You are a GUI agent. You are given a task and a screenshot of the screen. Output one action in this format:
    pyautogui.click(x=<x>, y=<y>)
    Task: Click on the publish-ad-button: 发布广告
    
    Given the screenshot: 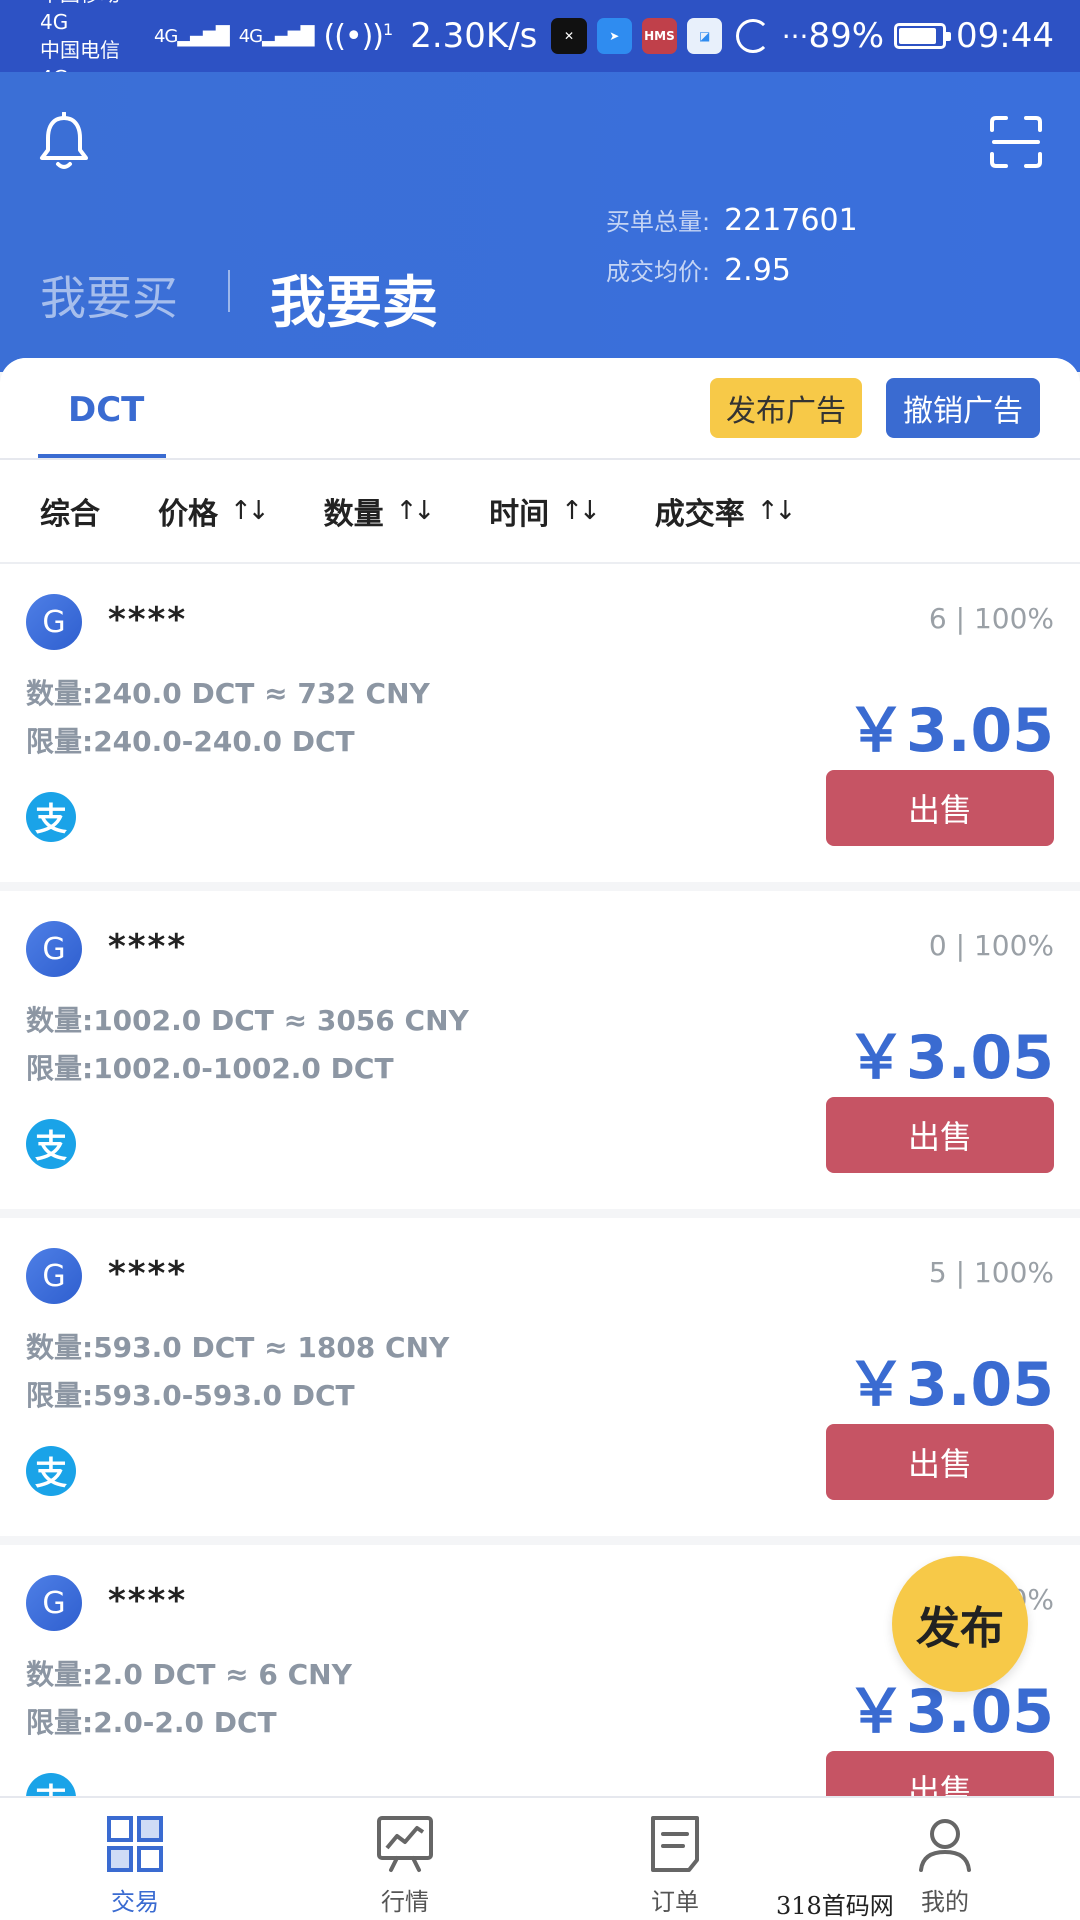 What is the action you would take?
    pyautogui.click(x=786, y=408)
    